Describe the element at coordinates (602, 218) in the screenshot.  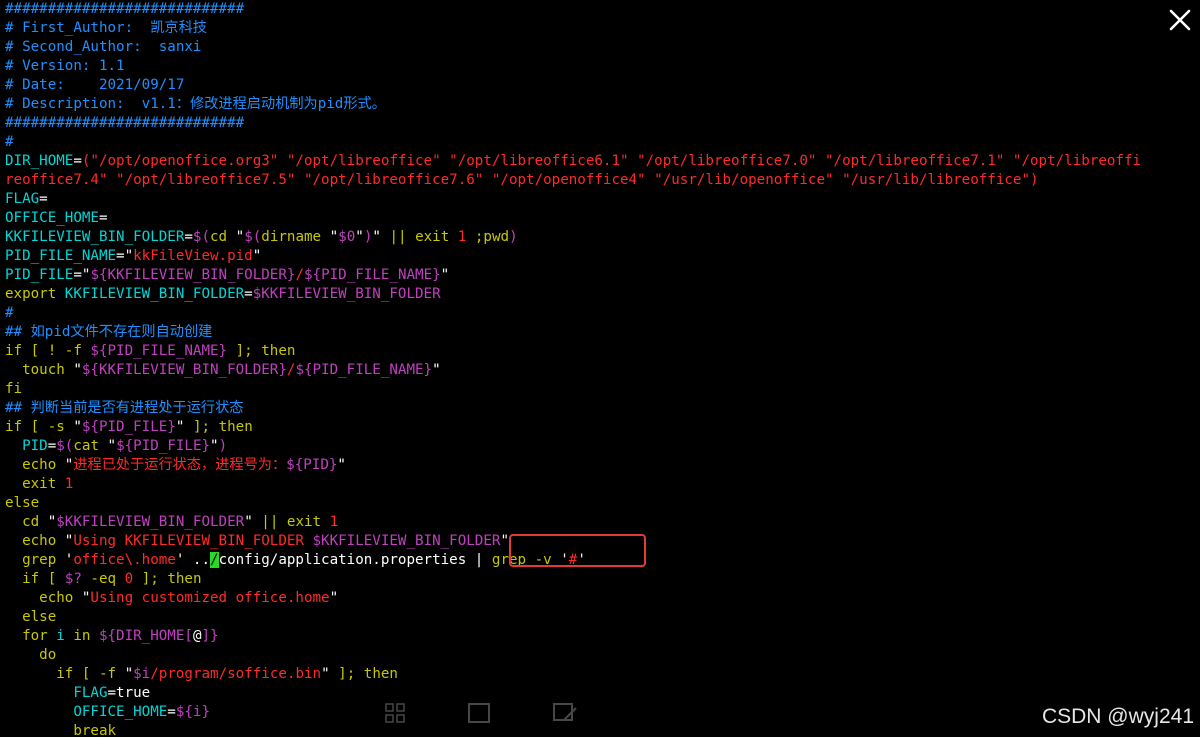
I see `code-line: OFFICE_HOME=` at that location.